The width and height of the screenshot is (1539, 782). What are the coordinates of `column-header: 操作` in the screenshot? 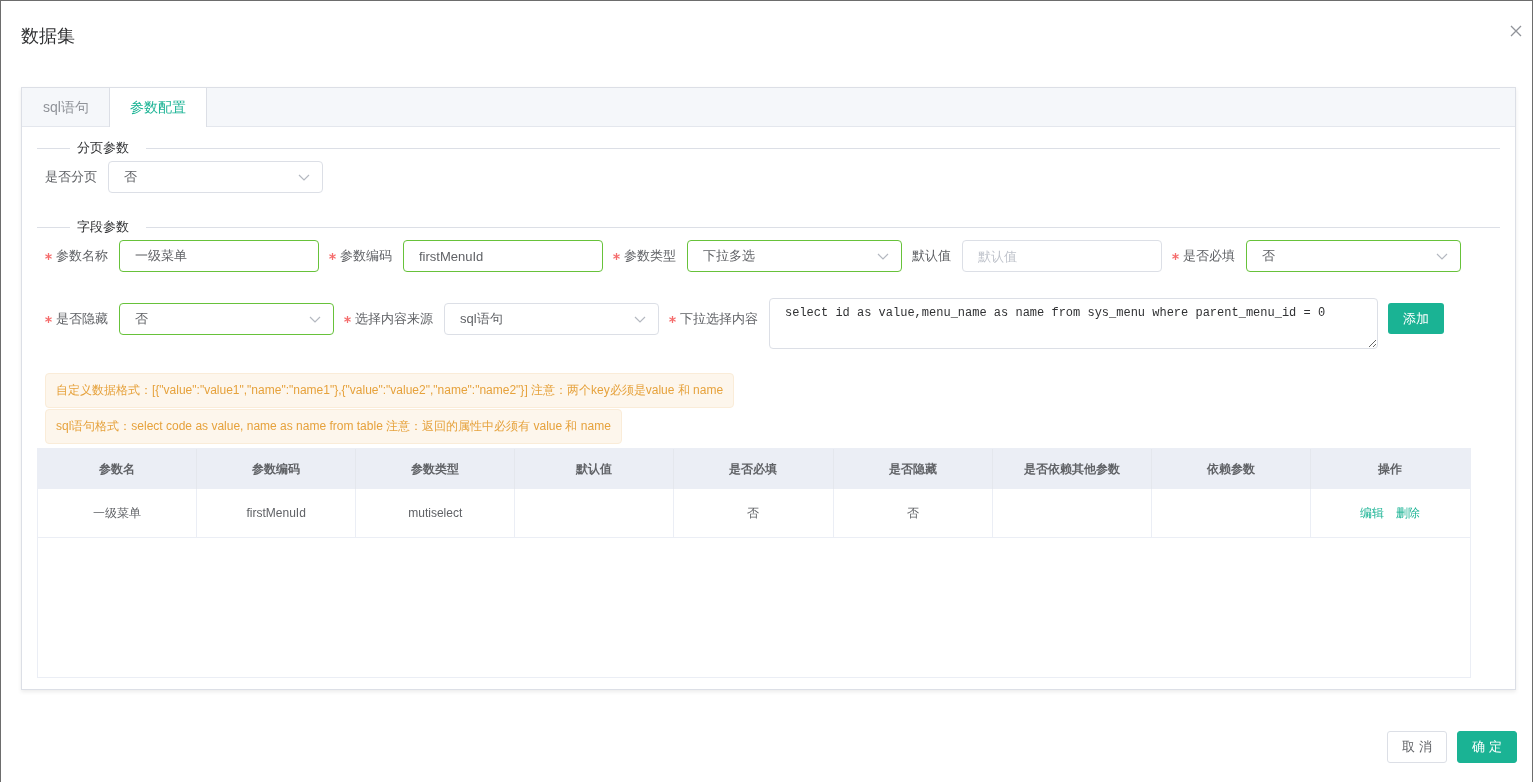 It's located at (1390, 469).